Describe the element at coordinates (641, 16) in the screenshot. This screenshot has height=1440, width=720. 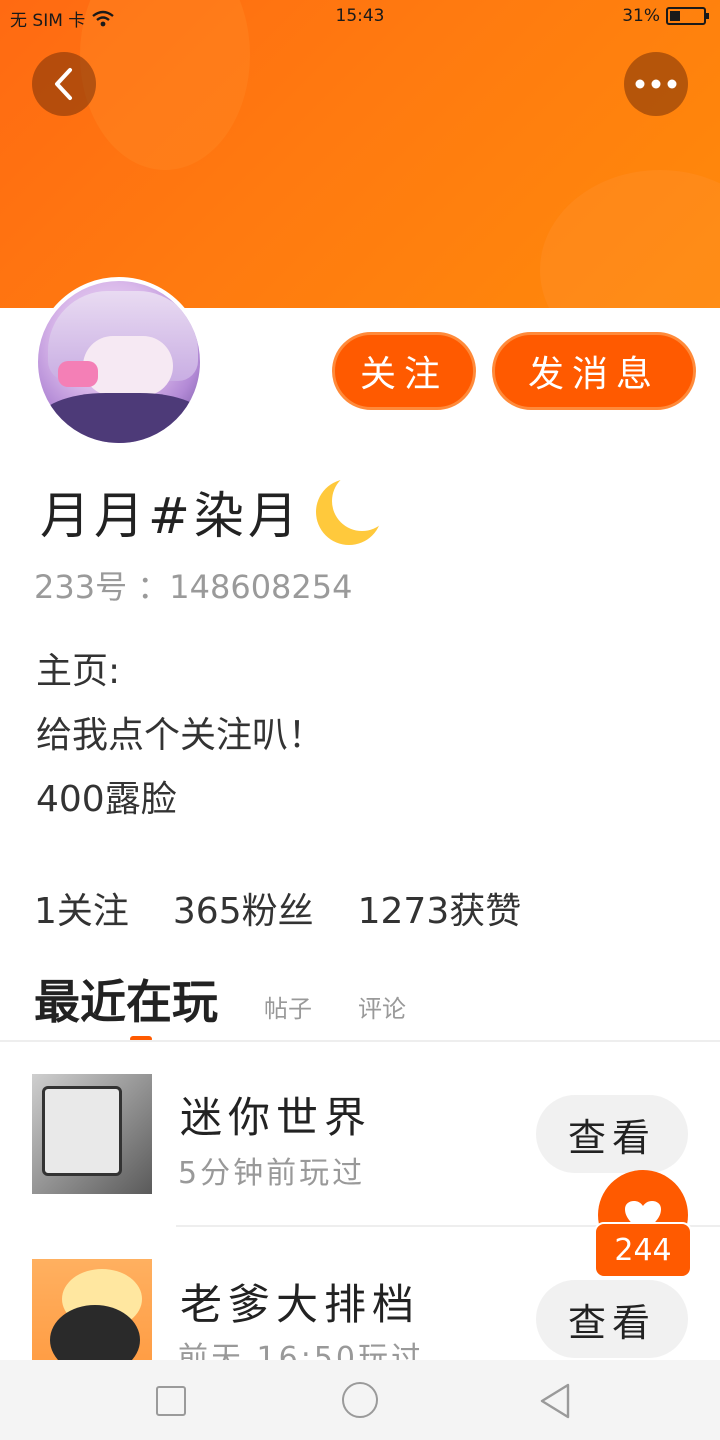
I see `battery-text: 31%` at that location.